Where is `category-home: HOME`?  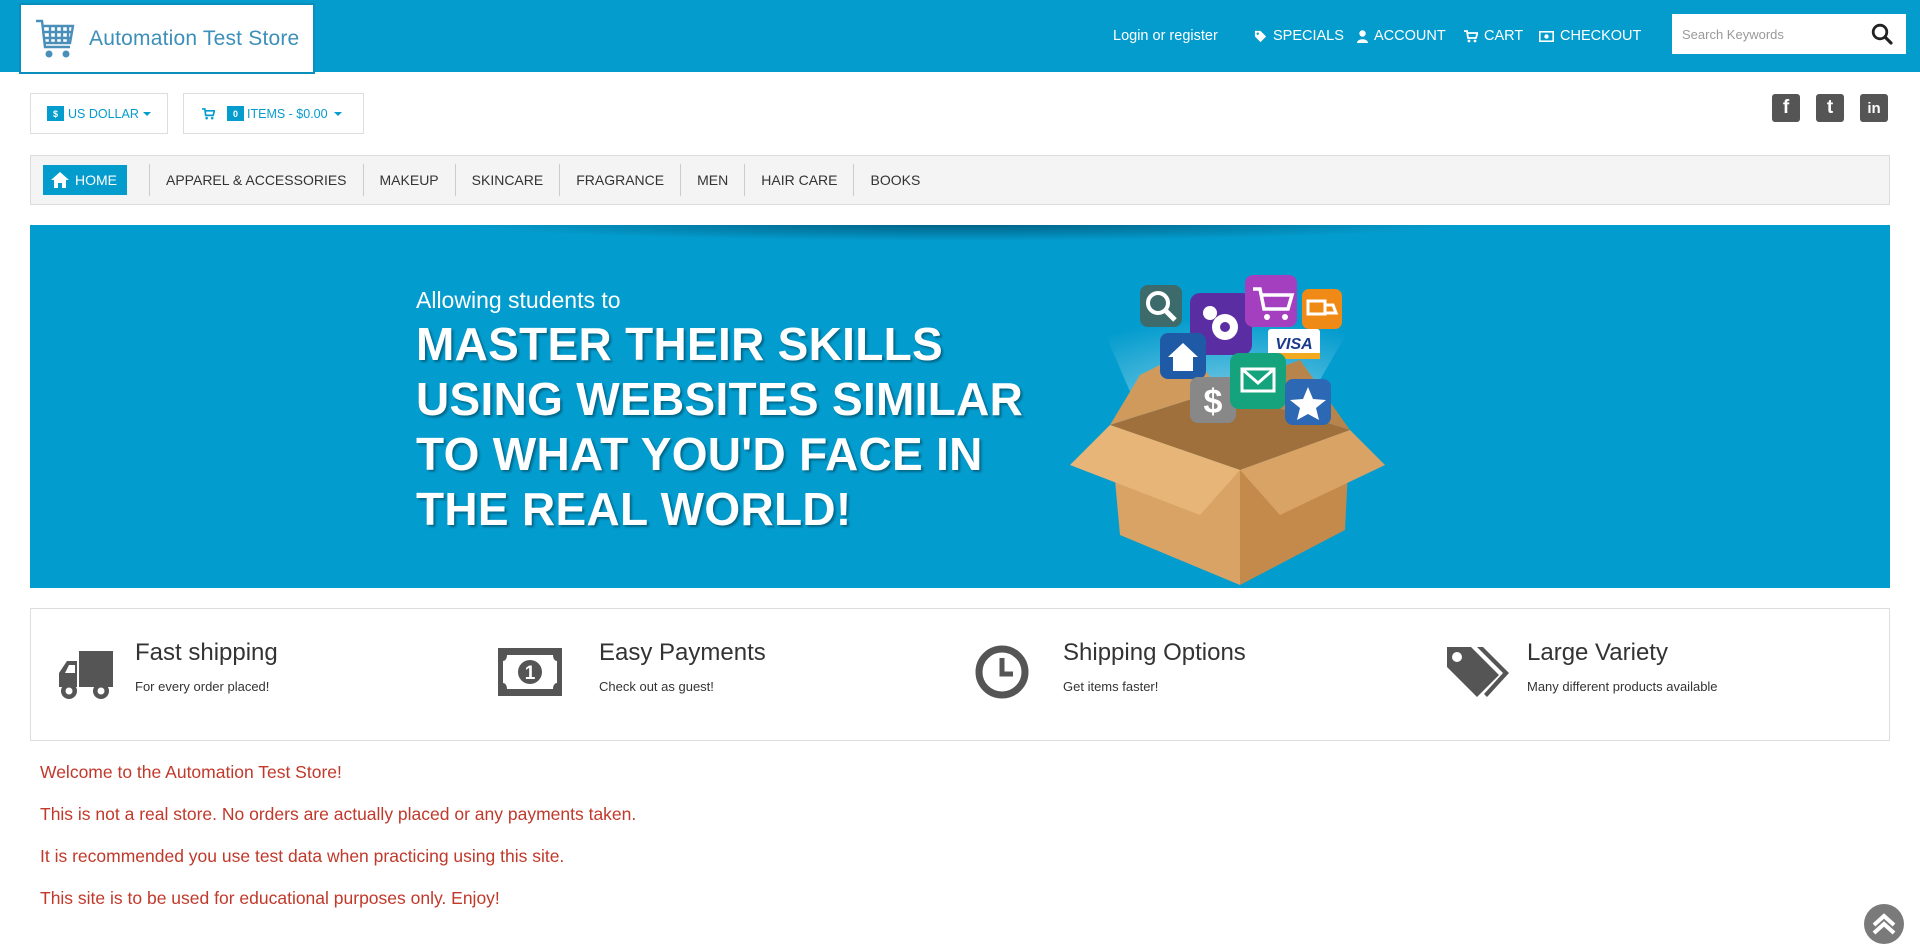 category-home: HOME is located at coordinates (85, 180).